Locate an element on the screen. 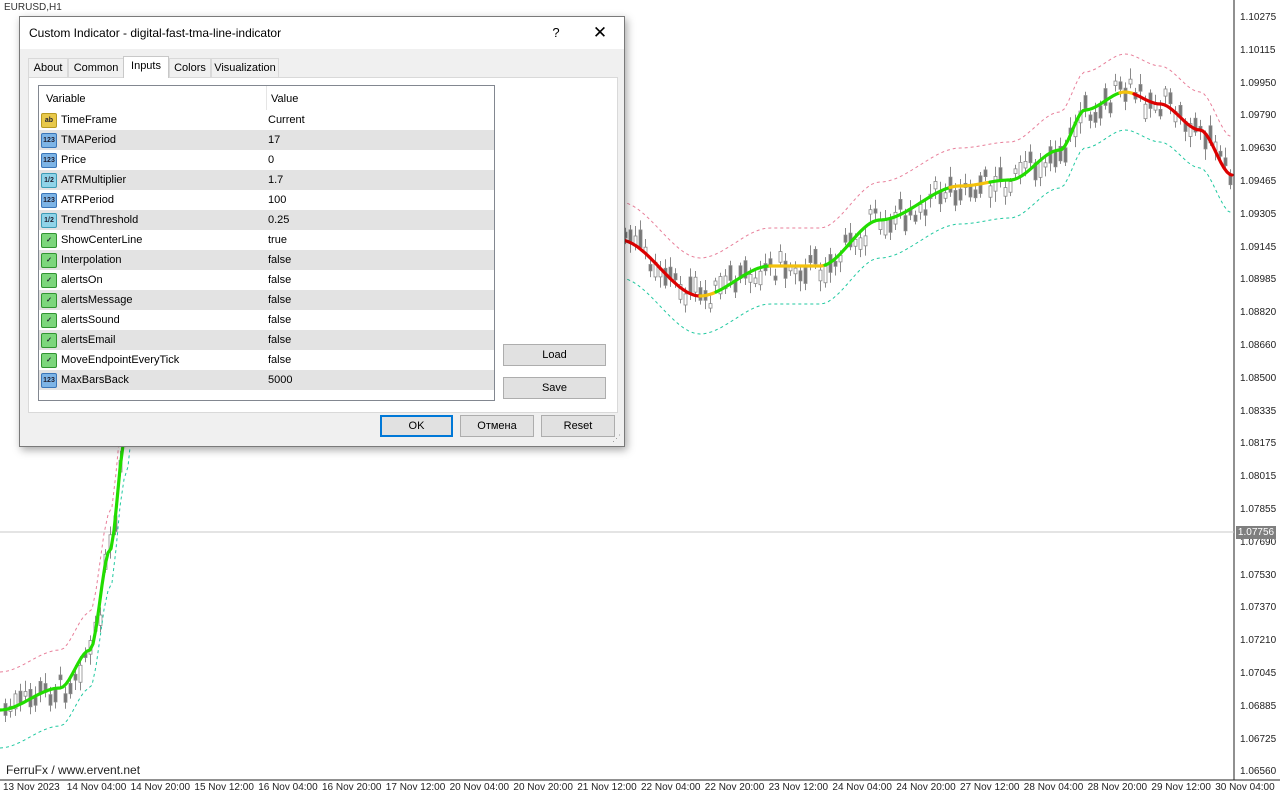 The image size is (1280, 800). price-tick-label: 1.10115 is located at coordinates (1258, 50).